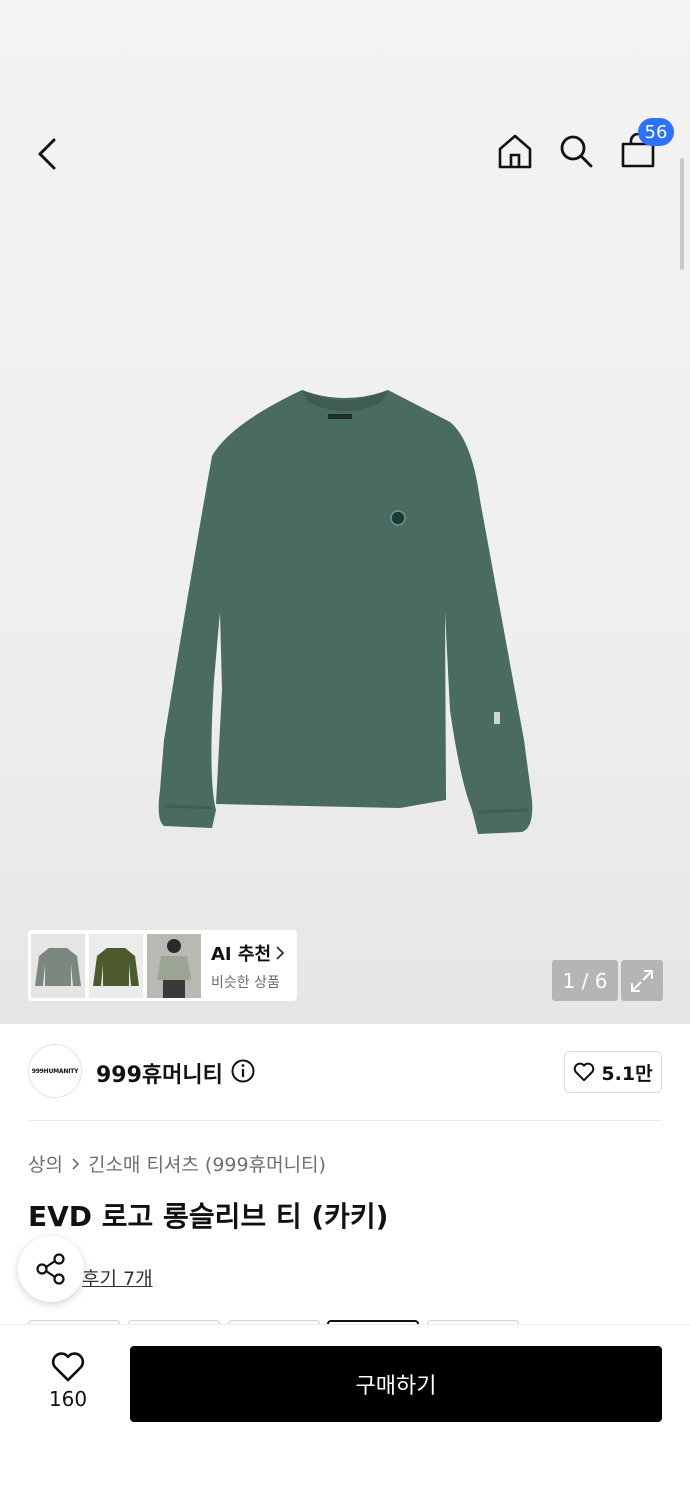  Describe the element at coordinates (207, 1163) in the screenshot. I see `breadcrumb-item-subcategory: 긴소매 티셔츠 (999휴머니티)` at that location.